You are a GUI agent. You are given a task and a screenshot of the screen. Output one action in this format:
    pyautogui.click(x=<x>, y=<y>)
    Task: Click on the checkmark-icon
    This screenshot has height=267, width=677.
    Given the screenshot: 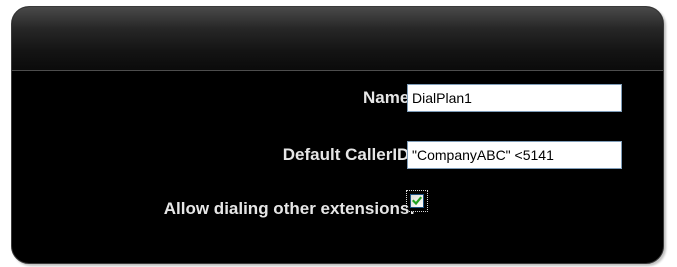 What is the action you would take?
    pyautogui.click(x=417, y=201)
    